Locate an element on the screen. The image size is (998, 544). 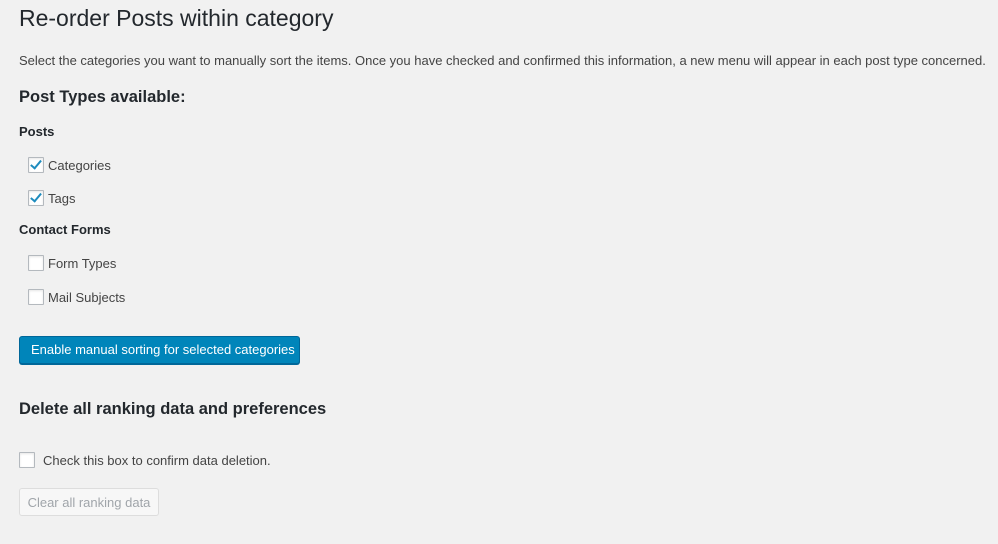
checkbox-row-form-types: Form Types is located at coordinates (72, 263).